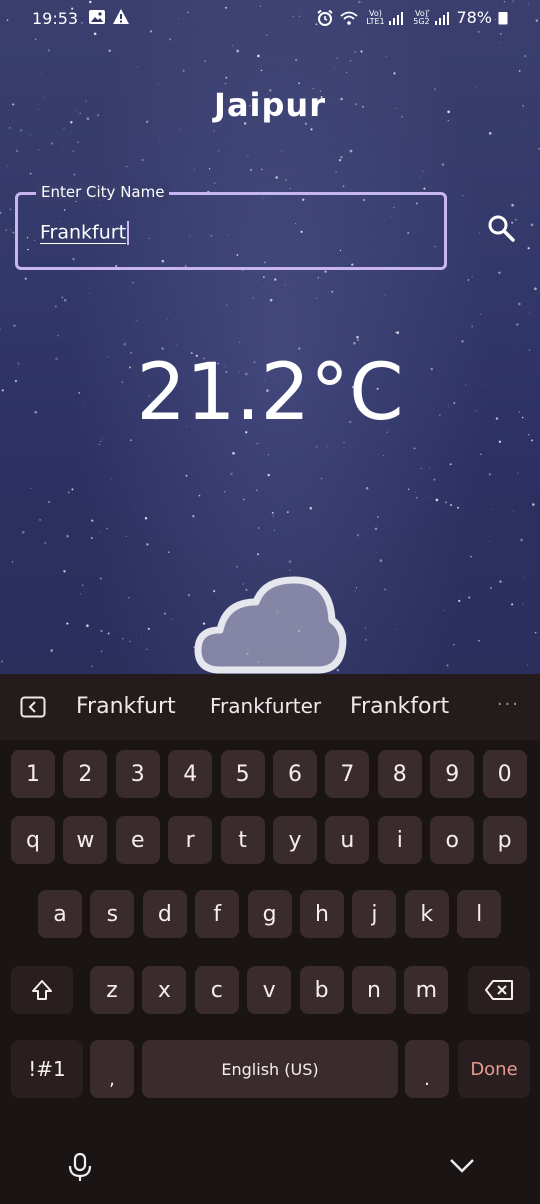 The height and width of the screenshot is (1204, 540). I want to click on key-5: 5, so click(242, 774).